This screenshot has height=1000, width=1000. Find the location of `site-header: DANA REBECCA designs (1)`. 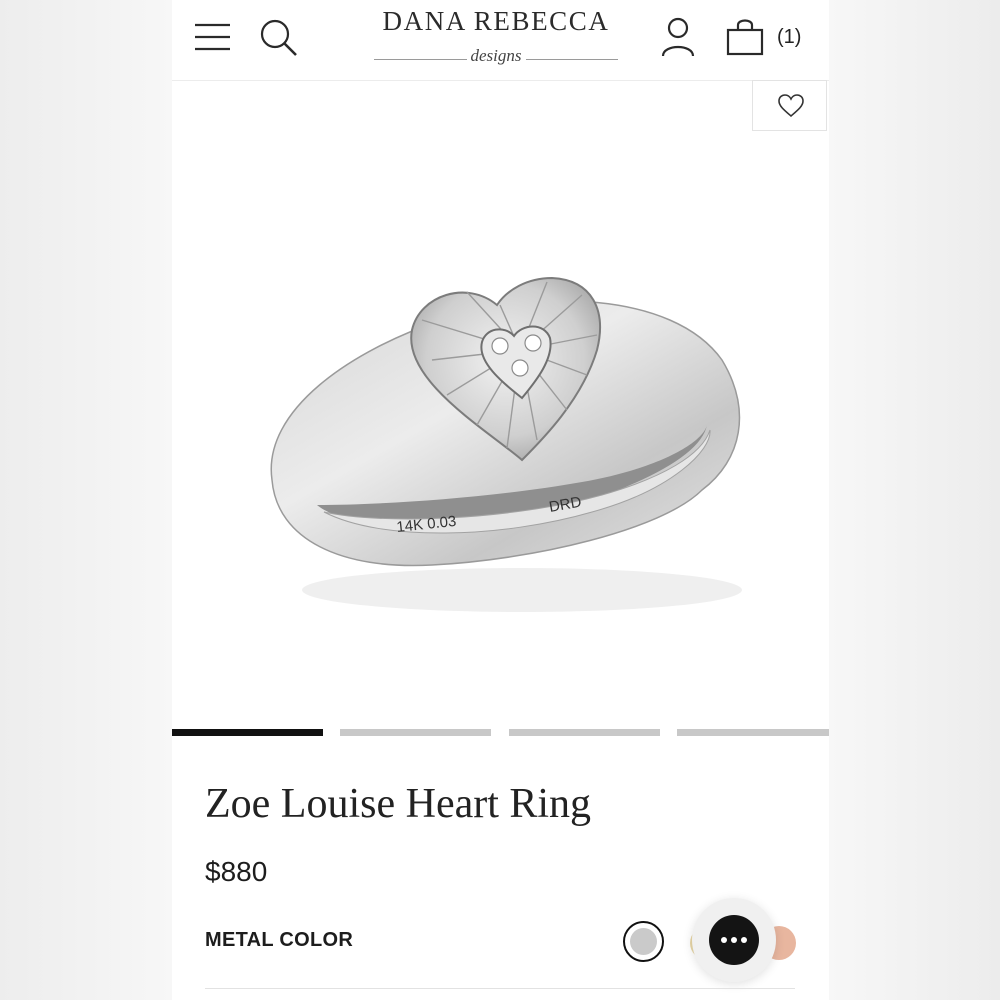

site-header: DANA REBECCA designs (1) is located at coordinates (500, 40).